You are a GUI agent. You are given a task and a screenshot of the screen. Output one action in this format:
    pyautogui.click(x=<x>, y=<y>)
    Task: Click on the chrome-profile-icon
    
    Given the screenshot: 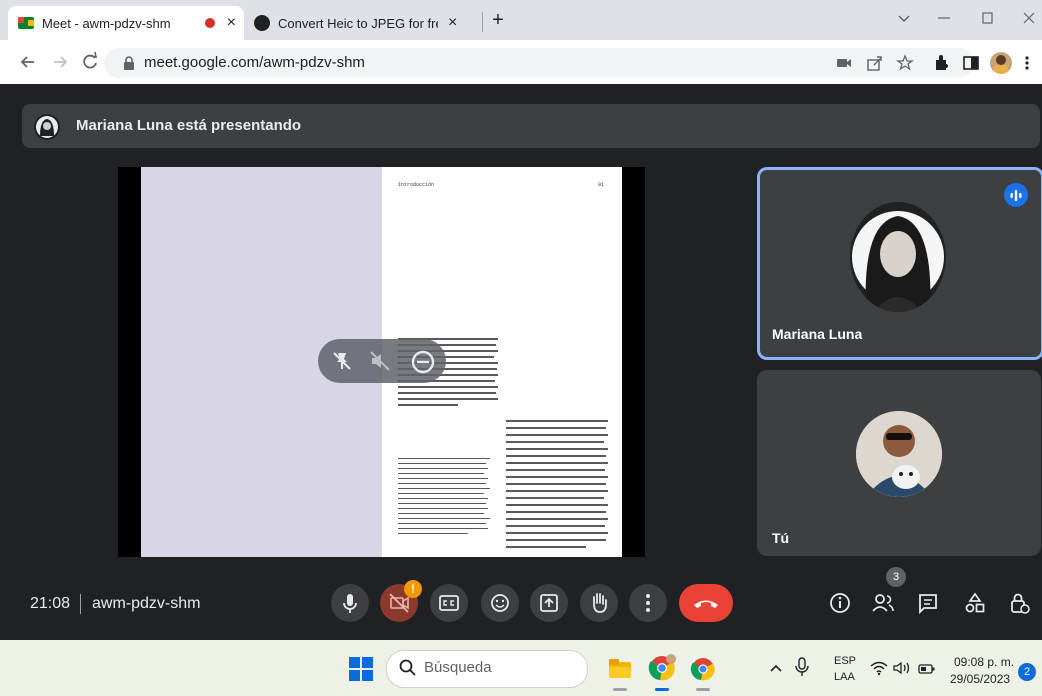 What is the action you would take?
    pyautogui.click(x=662, y=668)
    